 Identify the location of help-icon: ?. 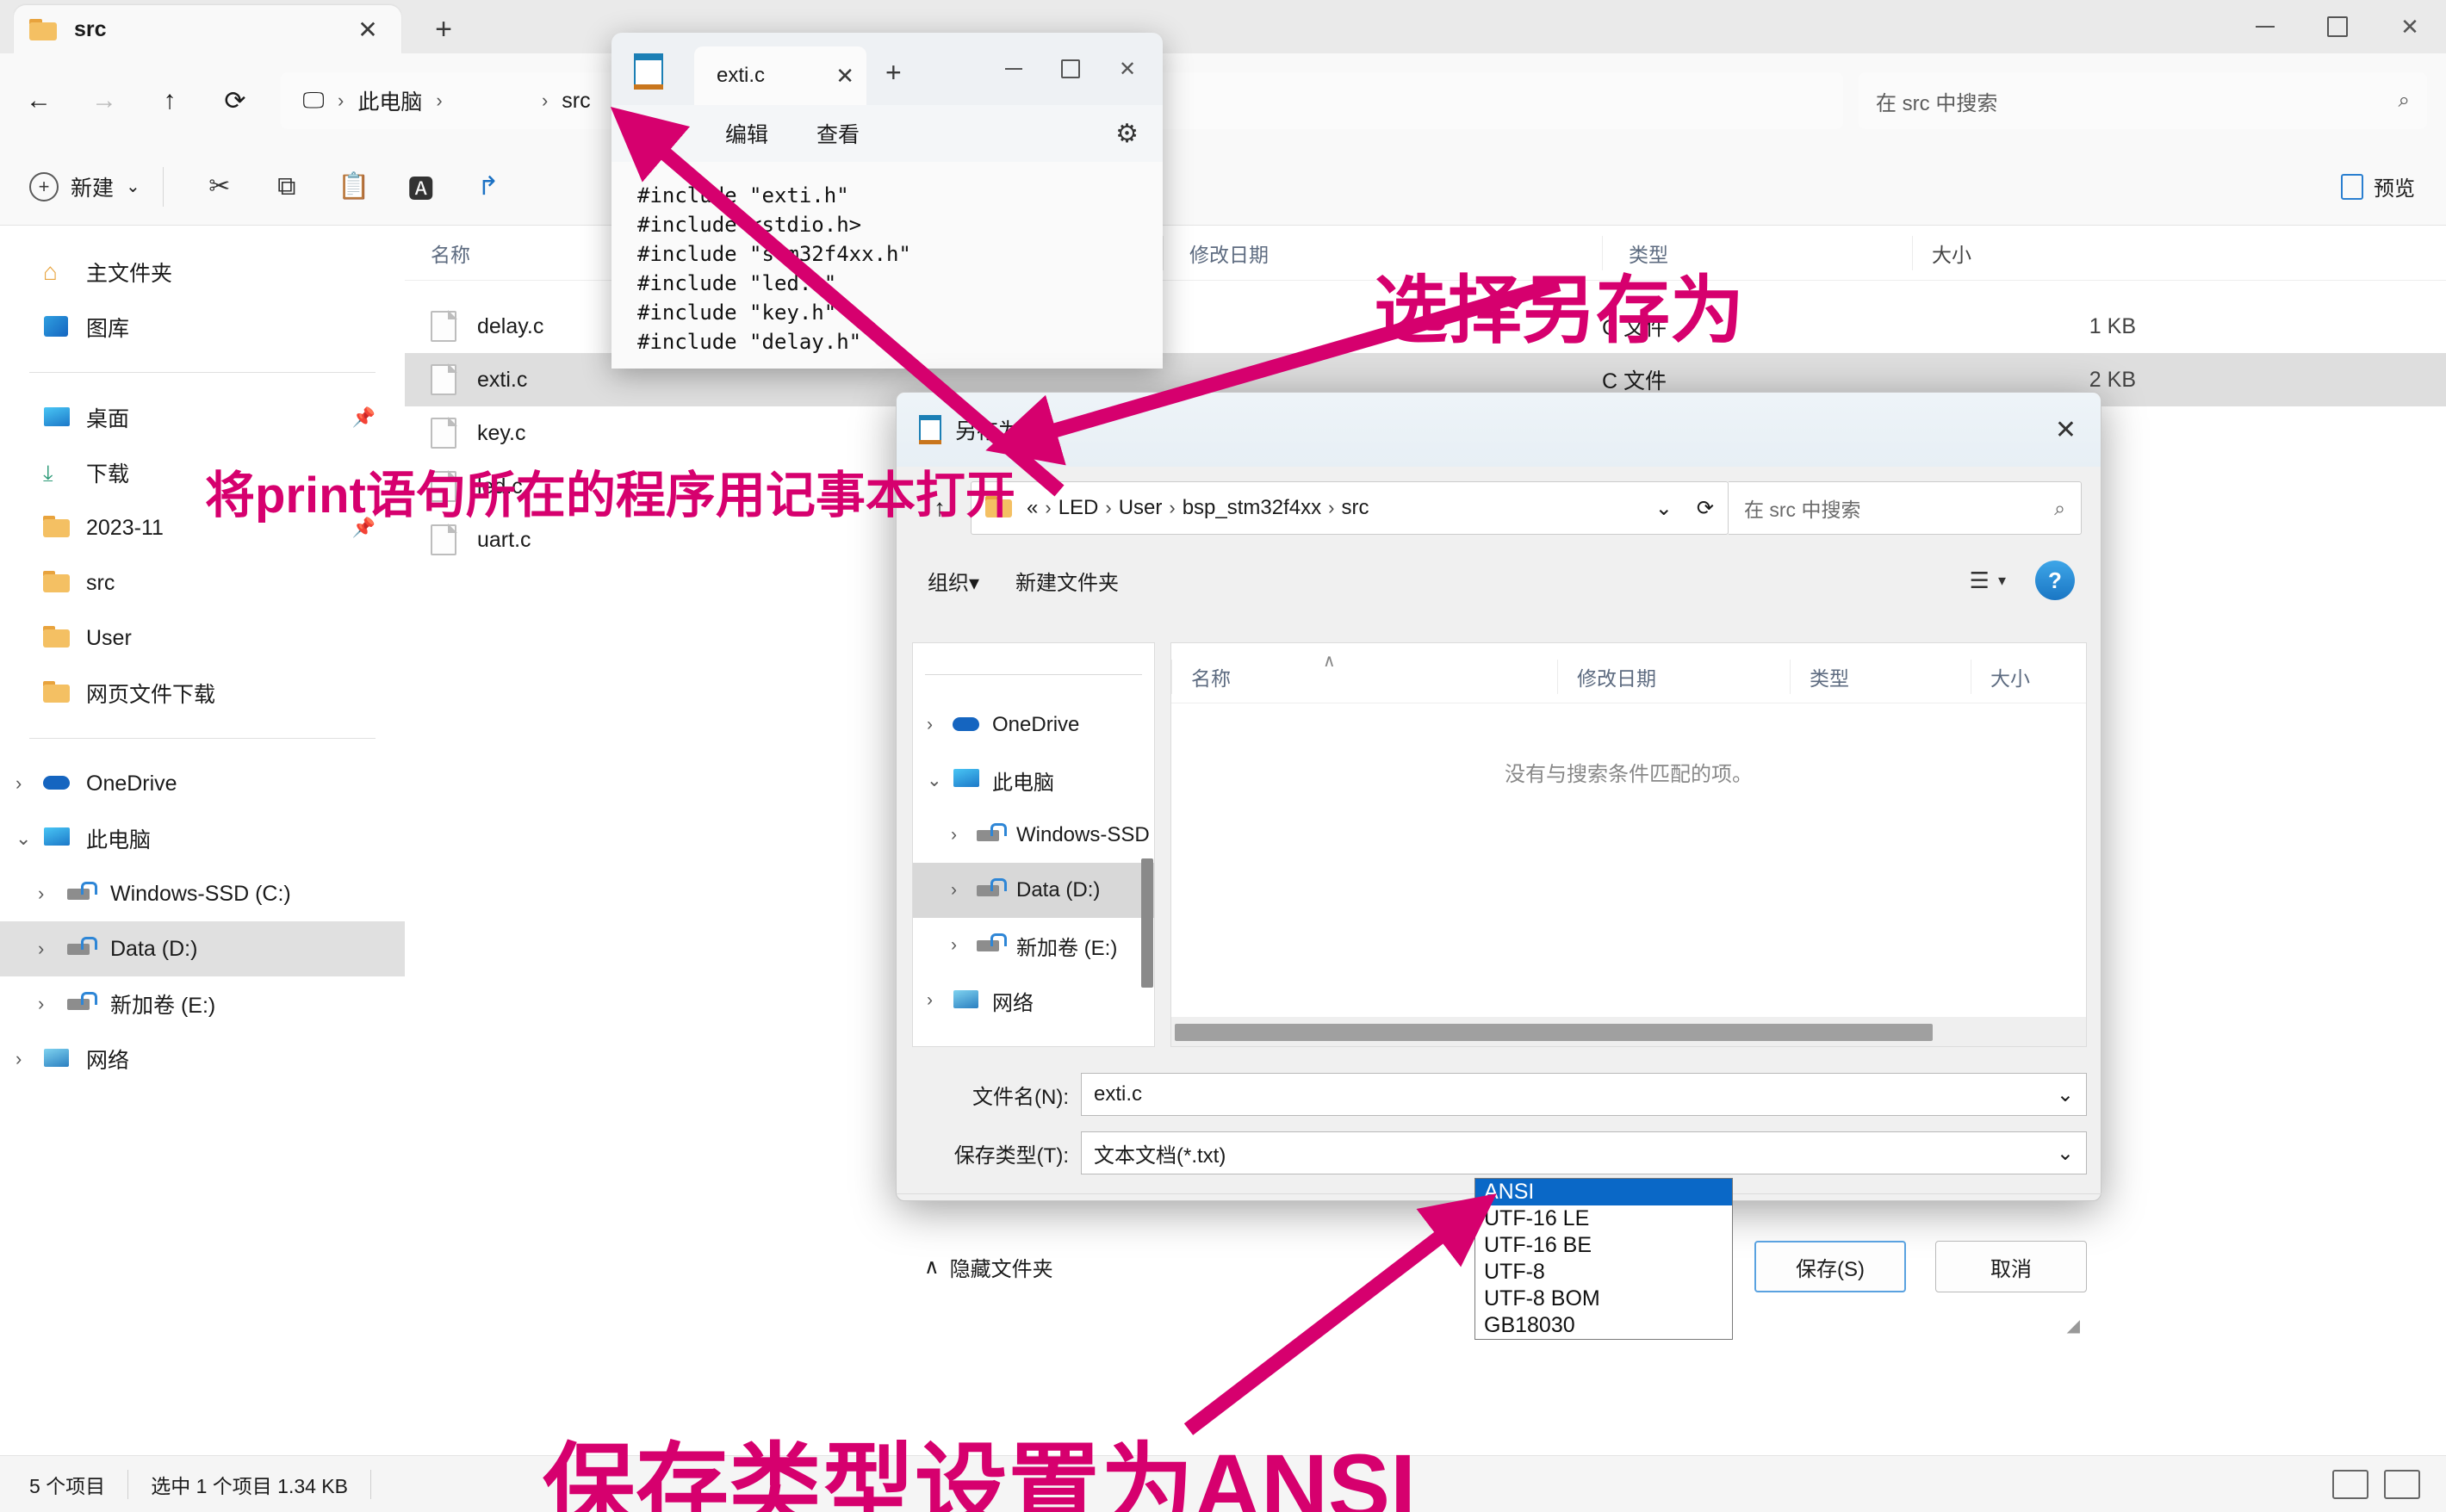
(2055, 580).